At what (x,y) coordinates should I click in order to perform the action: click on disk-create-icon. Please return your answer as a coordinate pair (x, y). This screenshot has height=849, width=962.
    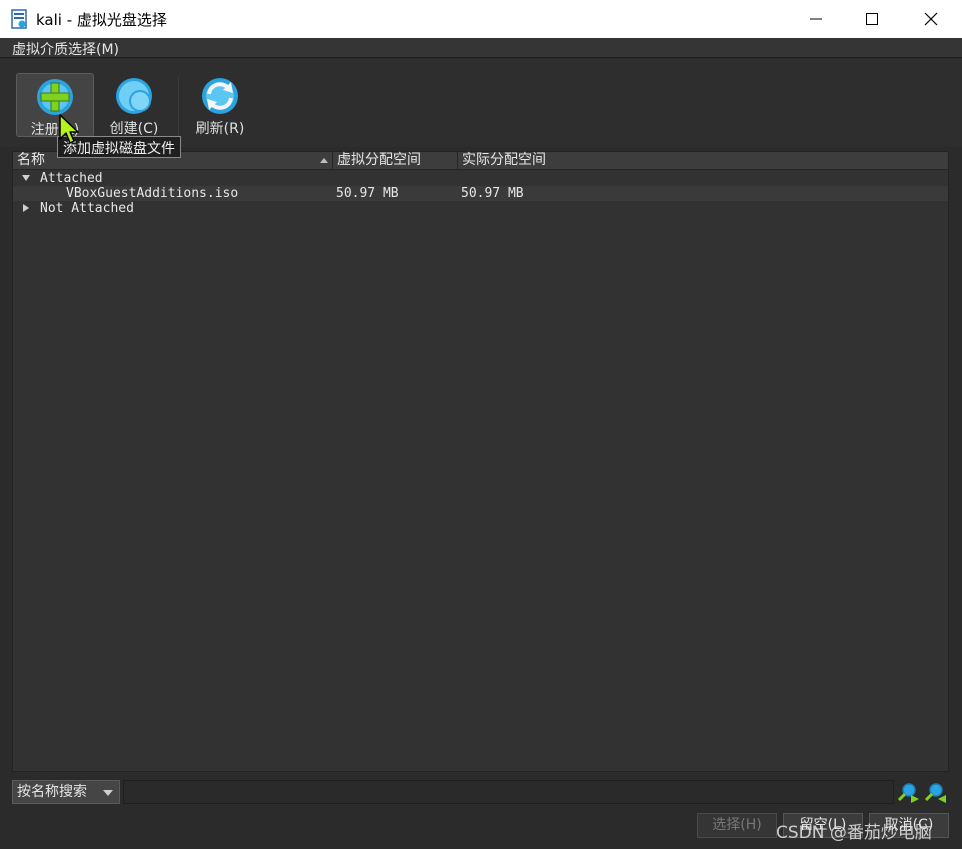
    Looking at the image, I should click on (134, 96).